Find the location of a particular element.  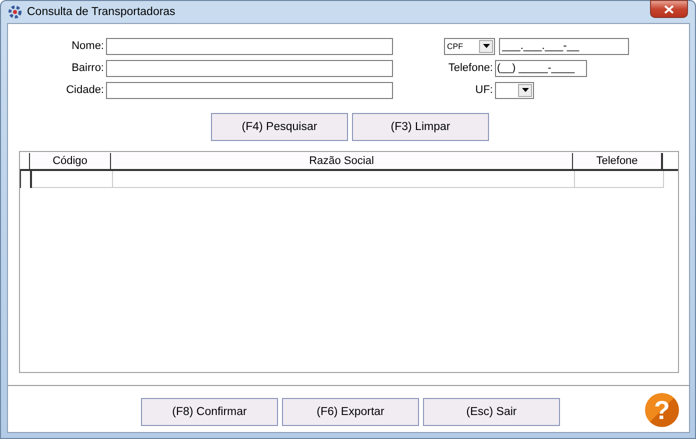

document-field: ___.___.___-__ is located at coordinates (564, 46).